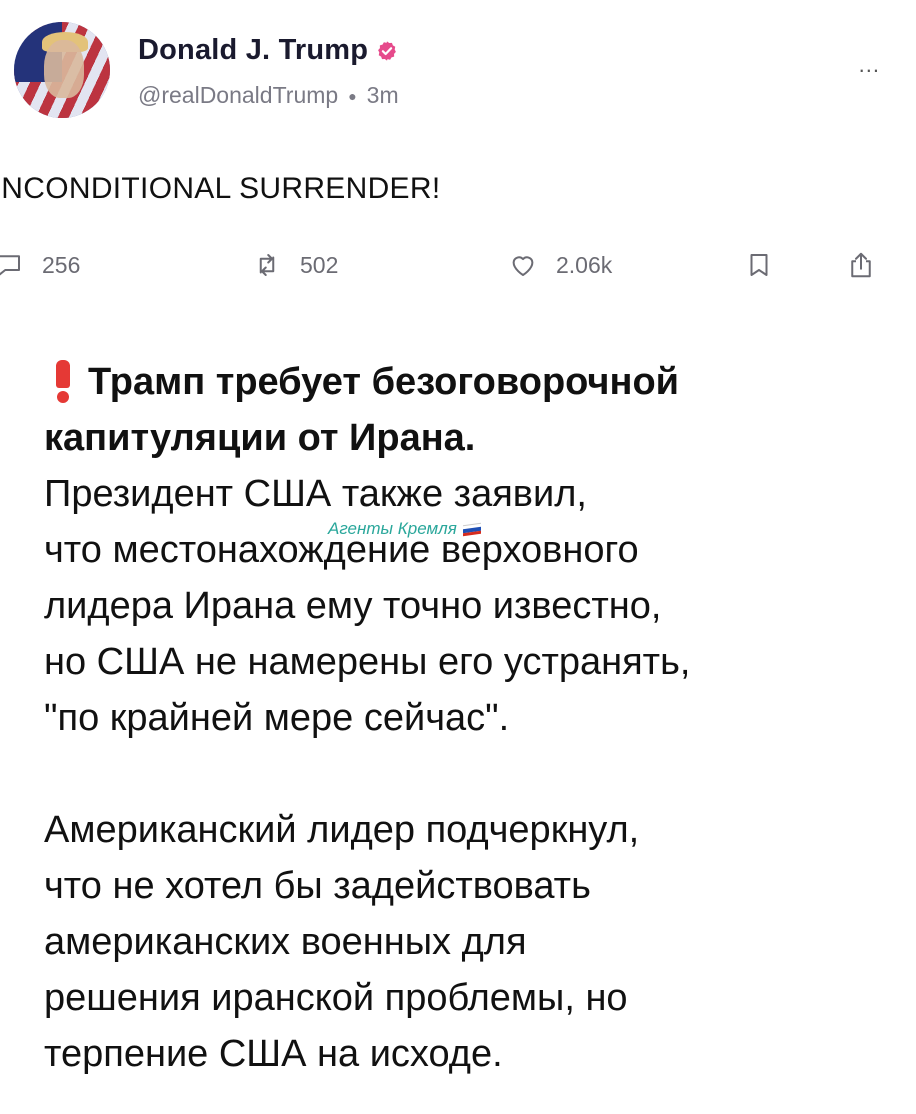  I want to click on author-handle: @realDonaldTrump, so click(238, 95).